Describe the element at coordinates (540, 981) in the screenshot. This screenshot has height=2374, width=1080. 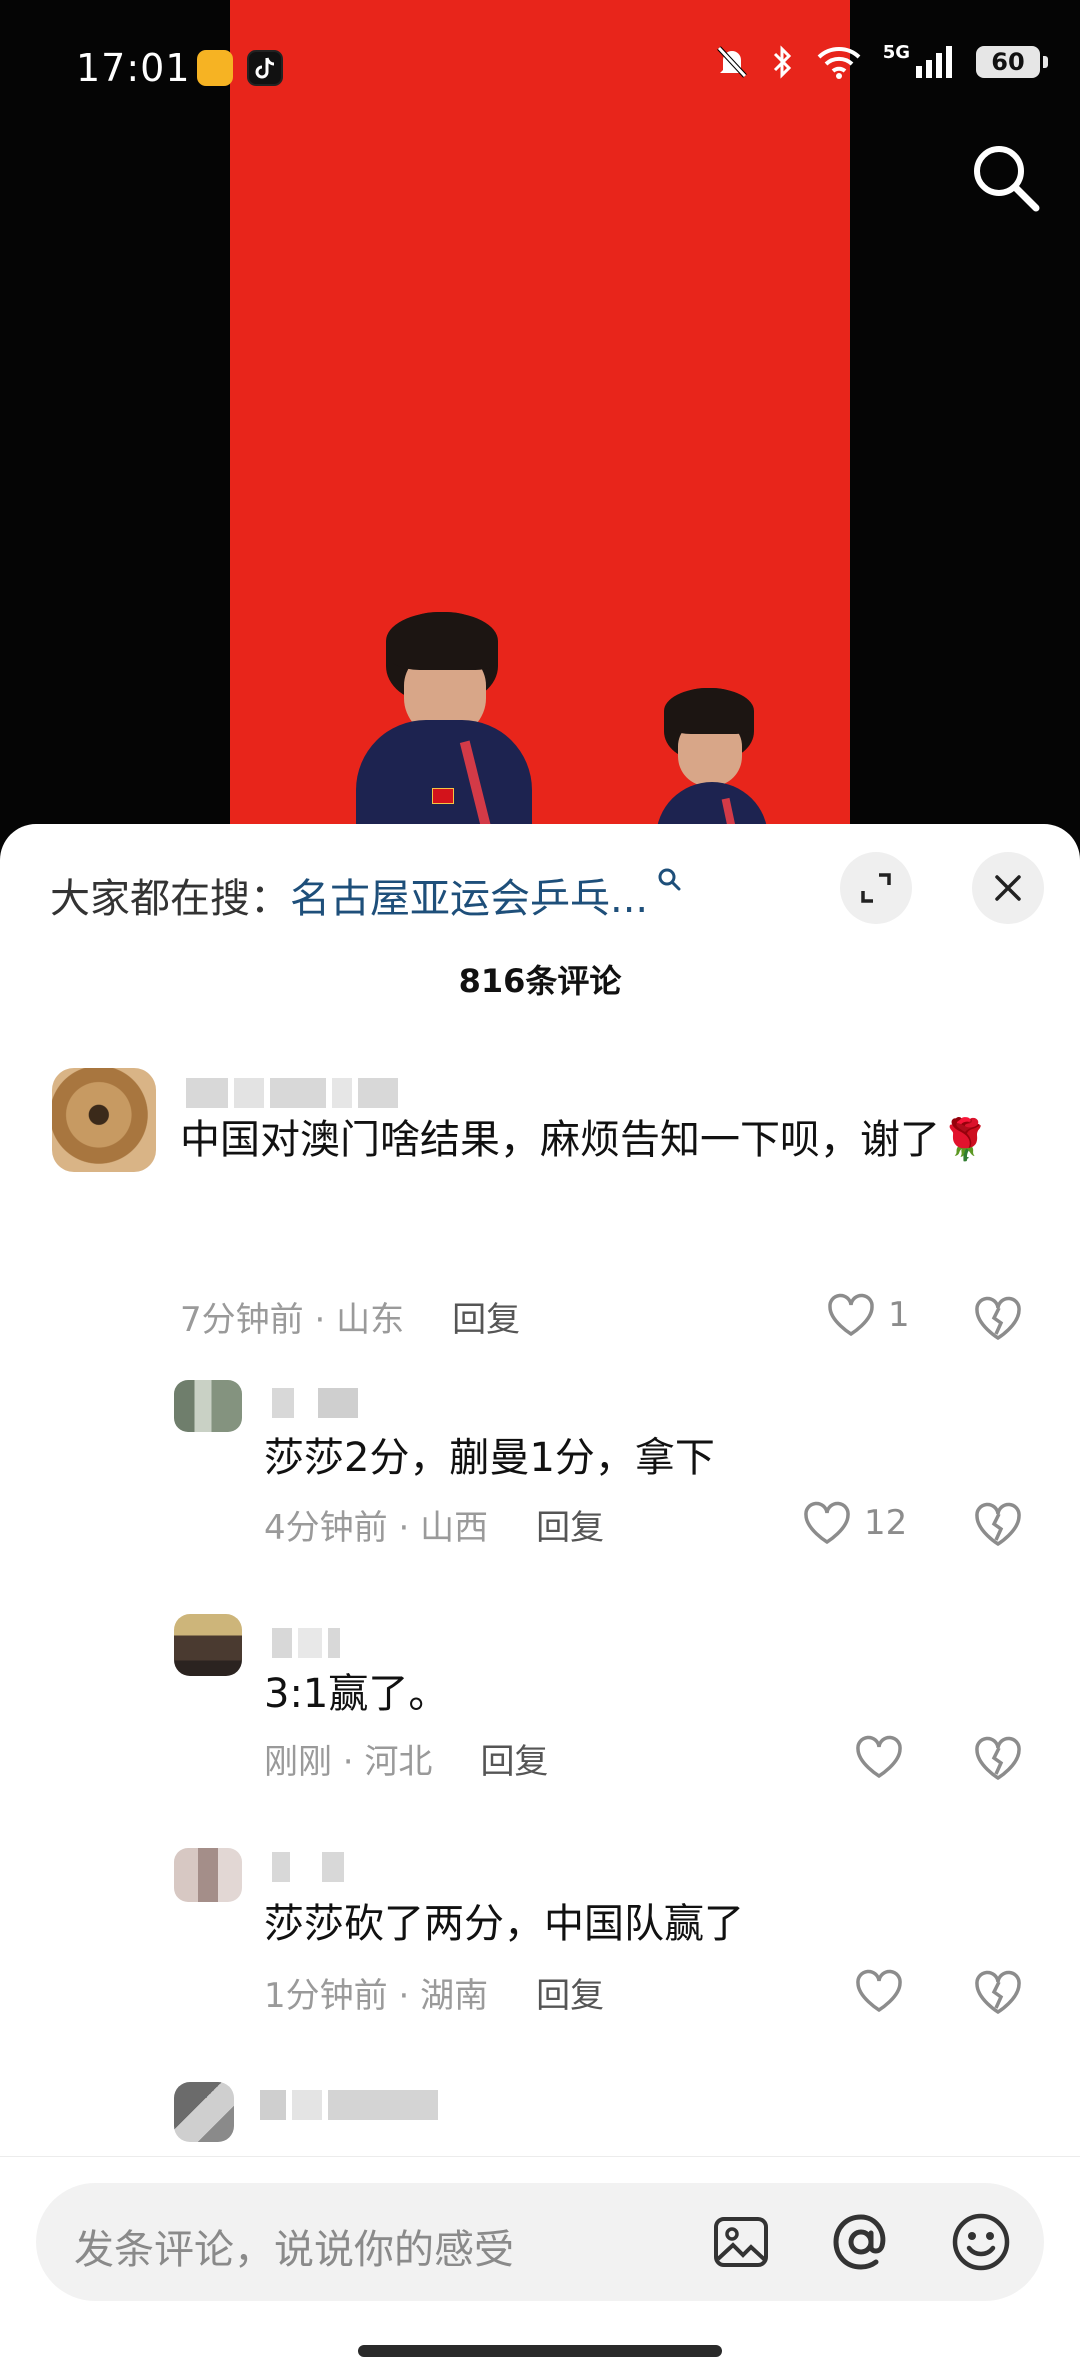
I see `comment-count: 816条评论` at that location.